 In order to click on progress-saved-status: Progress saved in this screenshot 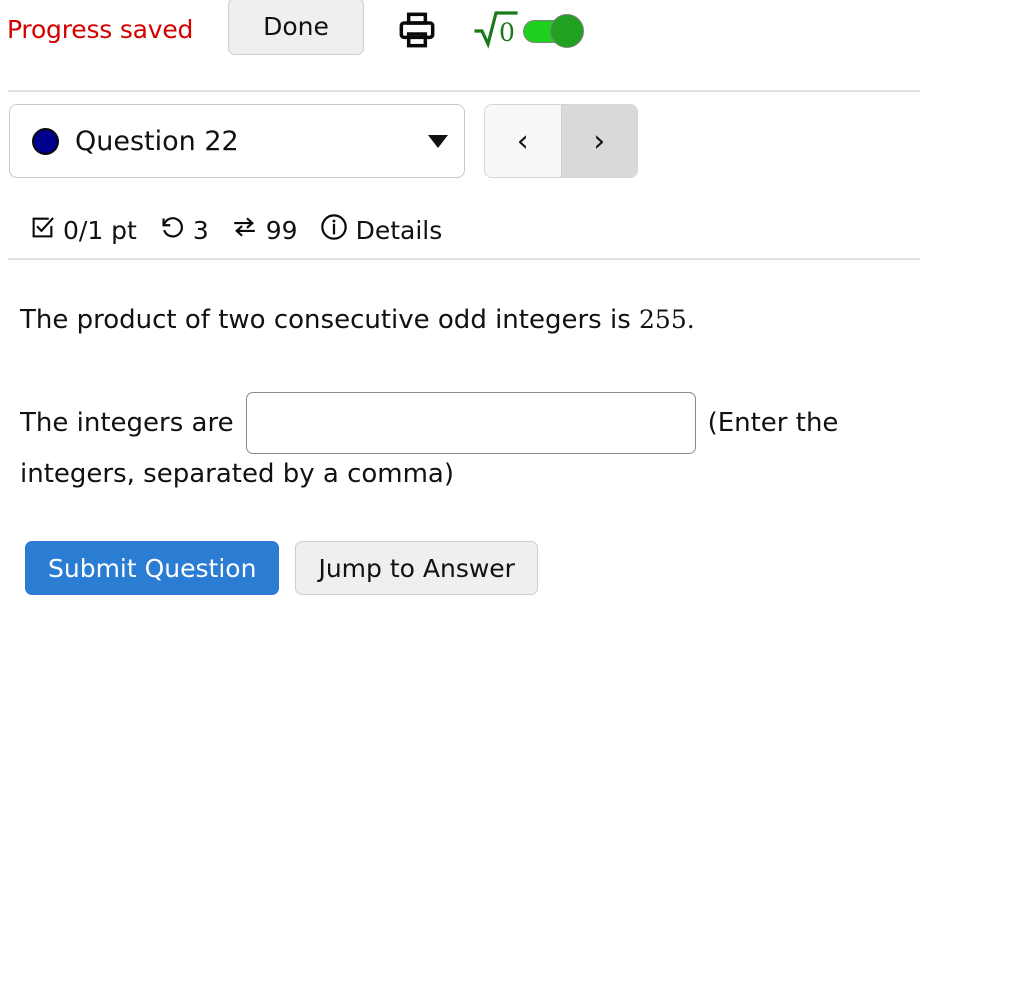, I will do `click(100, 29)`.